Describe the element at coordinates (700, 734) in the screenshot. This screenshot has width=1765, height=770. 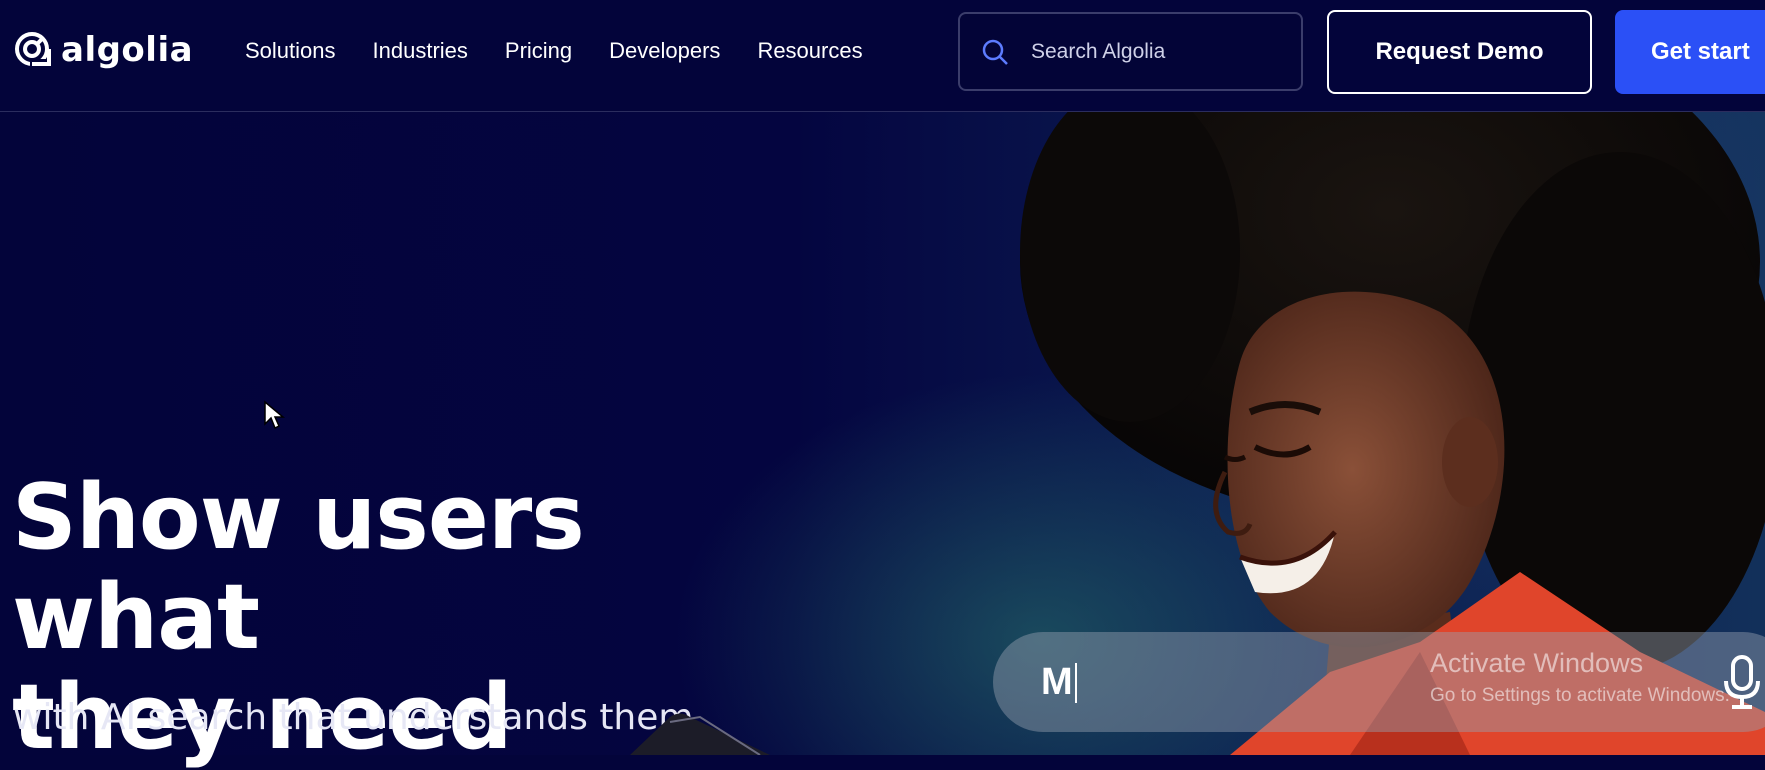
I see `phone-image` at that location.